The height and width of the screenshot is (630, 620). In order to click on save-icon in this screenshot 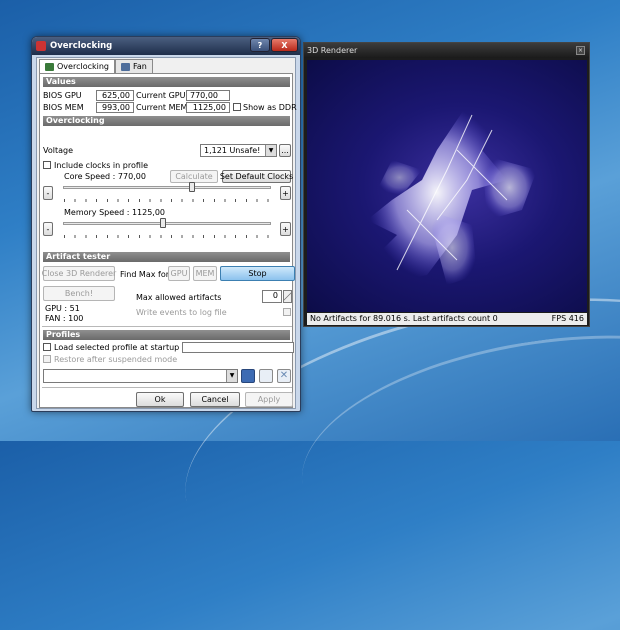, I will do `click(248, 376)`.